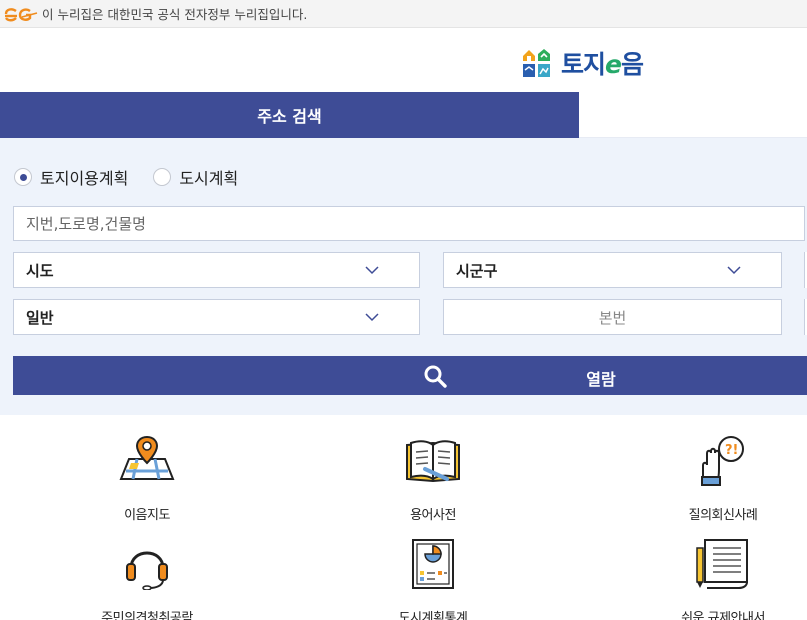 The height and width of the screenshot is (620, 807). Describe the element at coordinates (477, 270) in the screenshot. I see `sigungu-select-value: 시군구` at that location.